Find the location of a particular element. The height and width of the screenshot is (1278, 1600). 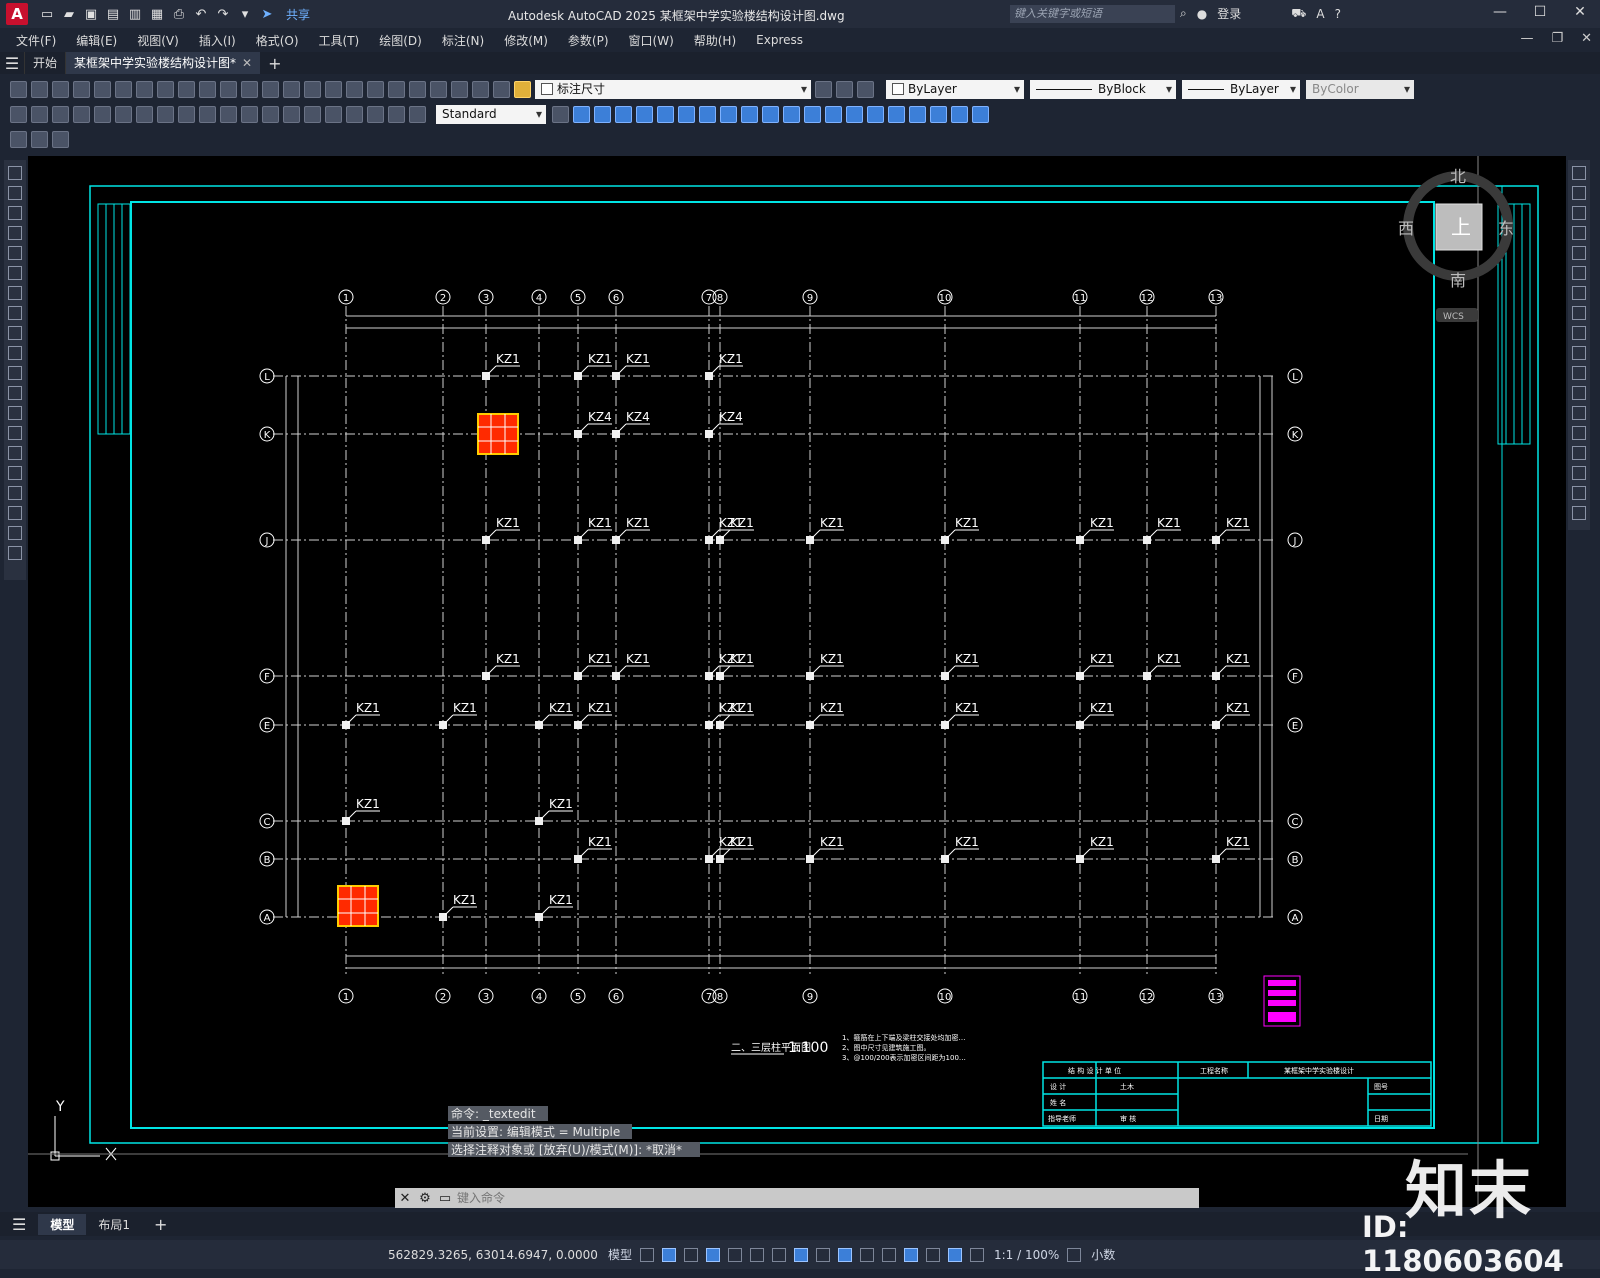

dim-style-manager-icon is located at coordinates (560, 114).